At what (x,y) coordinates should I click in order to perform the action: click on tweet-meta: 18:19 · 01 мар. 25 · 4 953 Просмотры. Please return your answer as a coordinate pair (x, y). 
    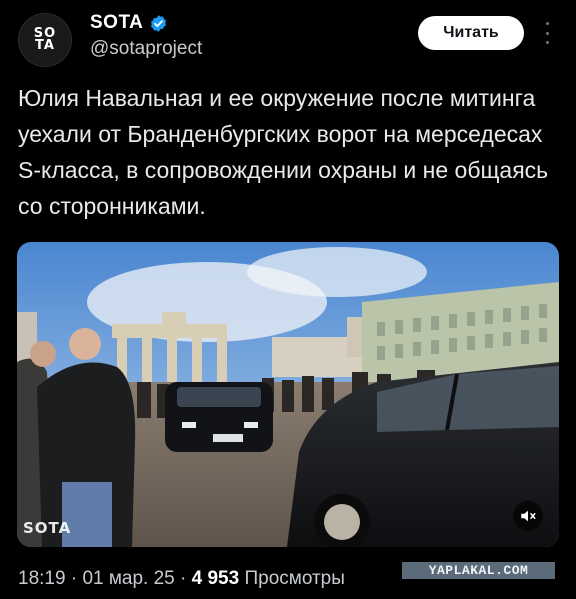
    Looking at the image, I should click on (181, 578).